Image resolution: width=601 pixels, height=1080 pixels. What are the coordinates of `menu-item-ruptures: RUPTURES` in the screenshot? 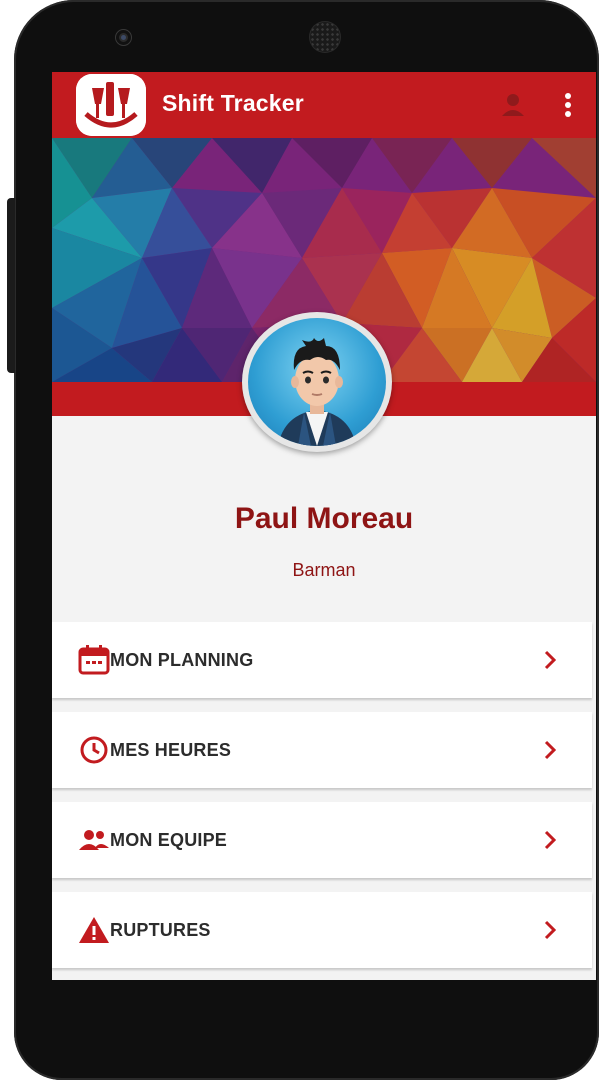 It's located at (322, 930).